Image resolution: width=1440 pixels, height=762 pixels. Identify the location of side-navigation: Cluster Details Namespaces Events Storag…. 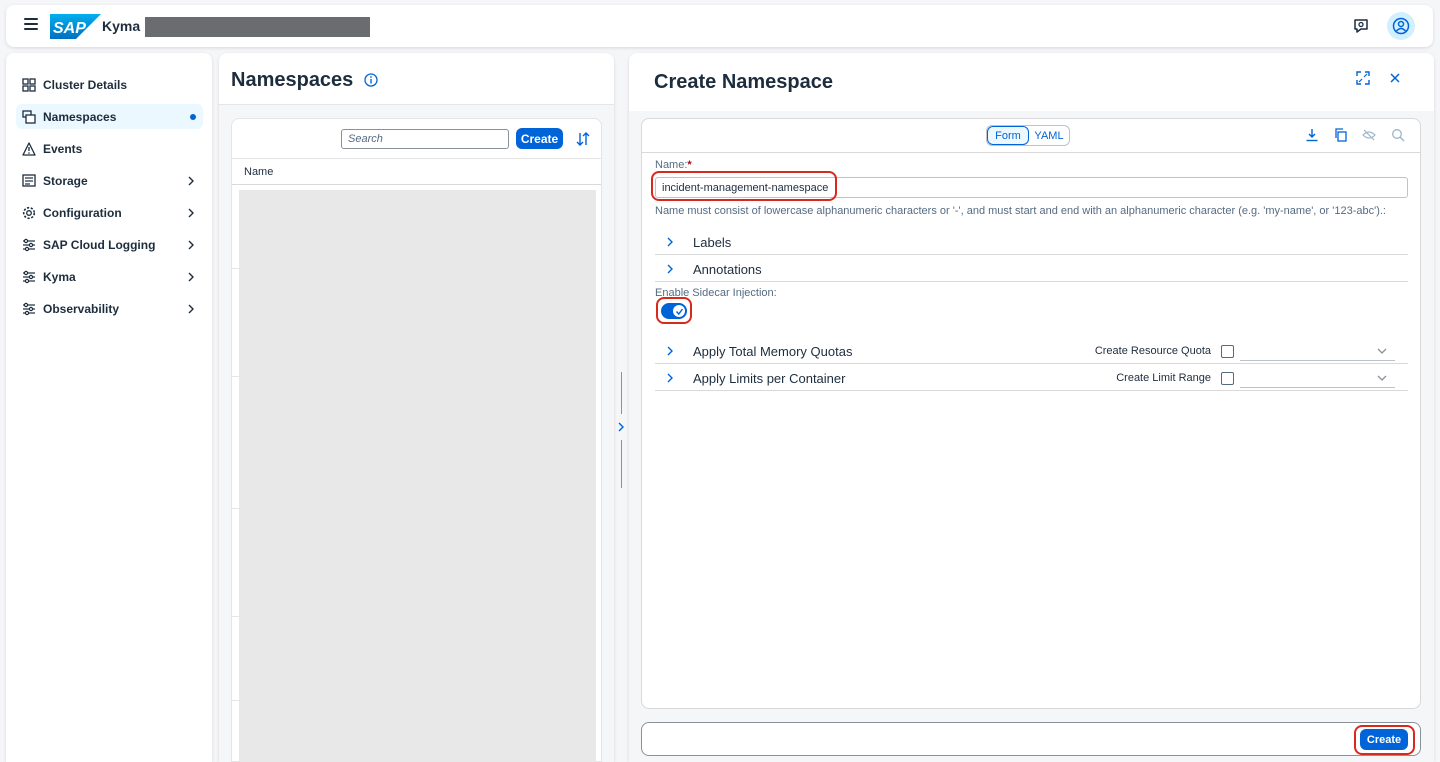
(109, 407).